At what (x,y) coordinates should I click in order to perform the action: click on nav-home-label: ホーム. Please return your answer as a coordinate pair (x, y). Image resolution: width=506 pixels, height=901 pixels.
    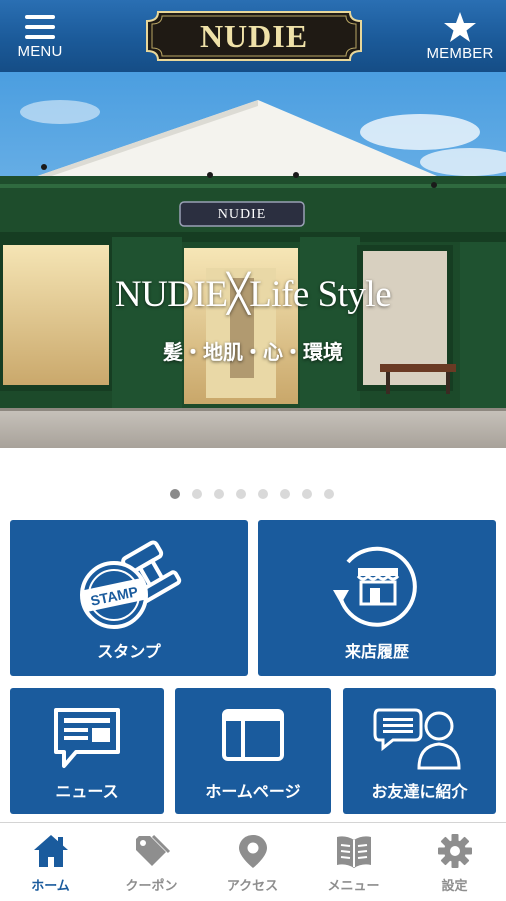
    Looking at the image, I should click on (50, 886).